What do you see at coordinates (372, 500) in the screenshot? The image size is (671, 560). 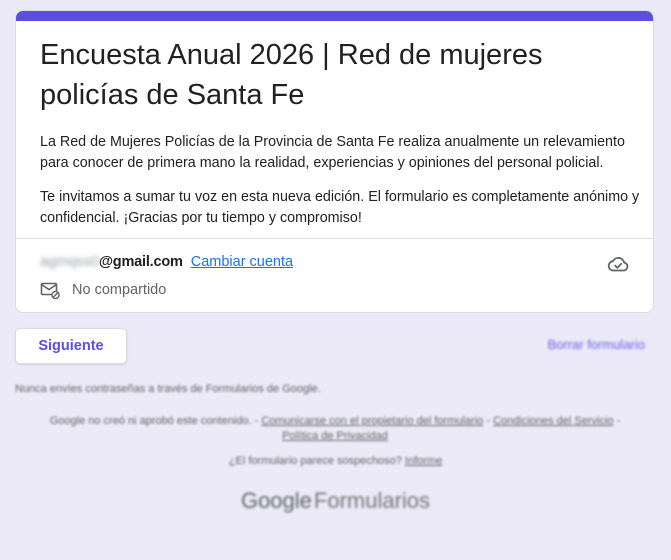 I see `brand-product-text: Formularios` at bounding box center [372, 500].